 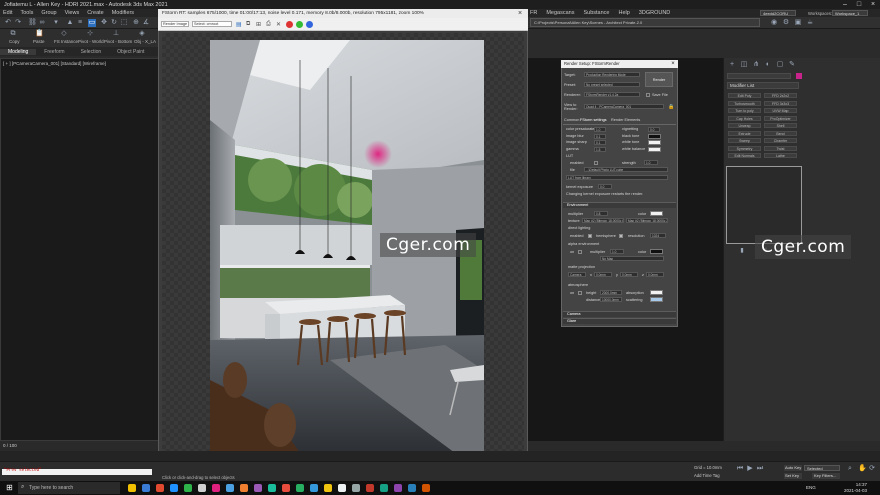 I want to click on alpha-multiplier-field: 1.0, so click(x=617, y=251).